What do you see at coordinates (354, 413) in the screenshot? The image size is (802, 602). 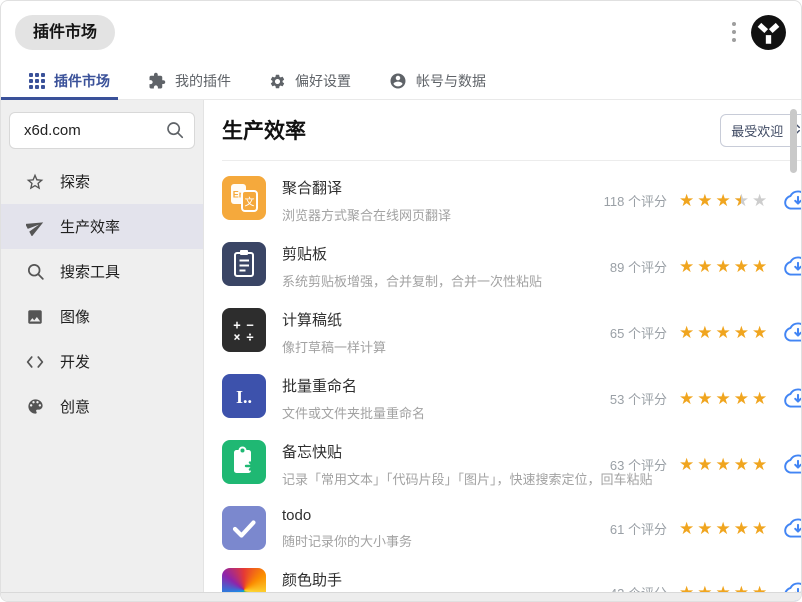 I see `plugin-description: 文件或文件夹批量重命名` at bounding box center [354, 413].